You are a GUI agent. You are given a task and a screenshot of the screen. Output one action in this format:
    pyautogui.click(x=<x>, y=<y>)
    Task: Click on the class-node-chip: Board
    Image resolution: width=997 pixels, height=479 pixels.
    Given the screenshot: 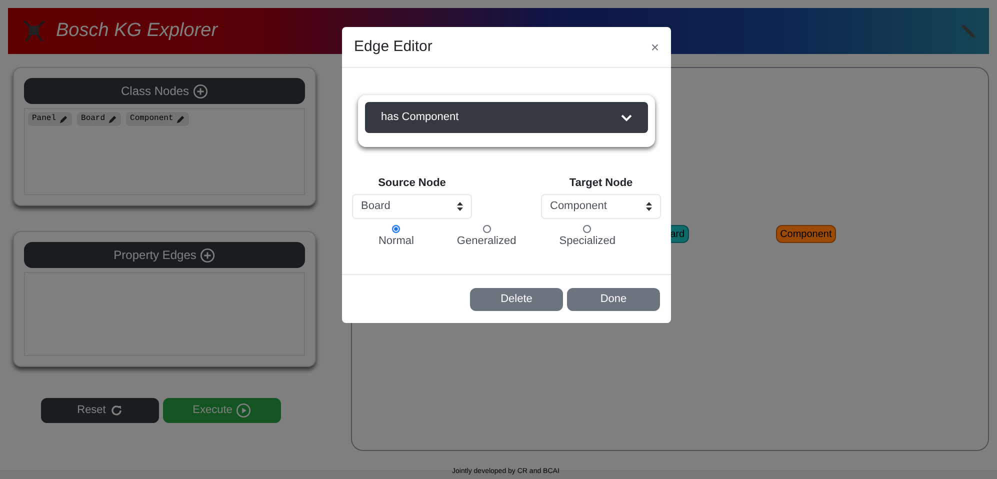 What is the action you would take?
    pyautogui.click(x=99, y=119)
    